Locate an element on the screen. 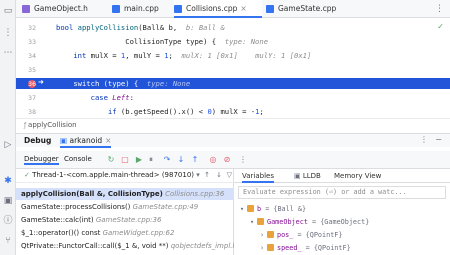  debug-tool-window-header: Debug ▣ arkanoid × ⋮ − is located at coordinates (233, 140).